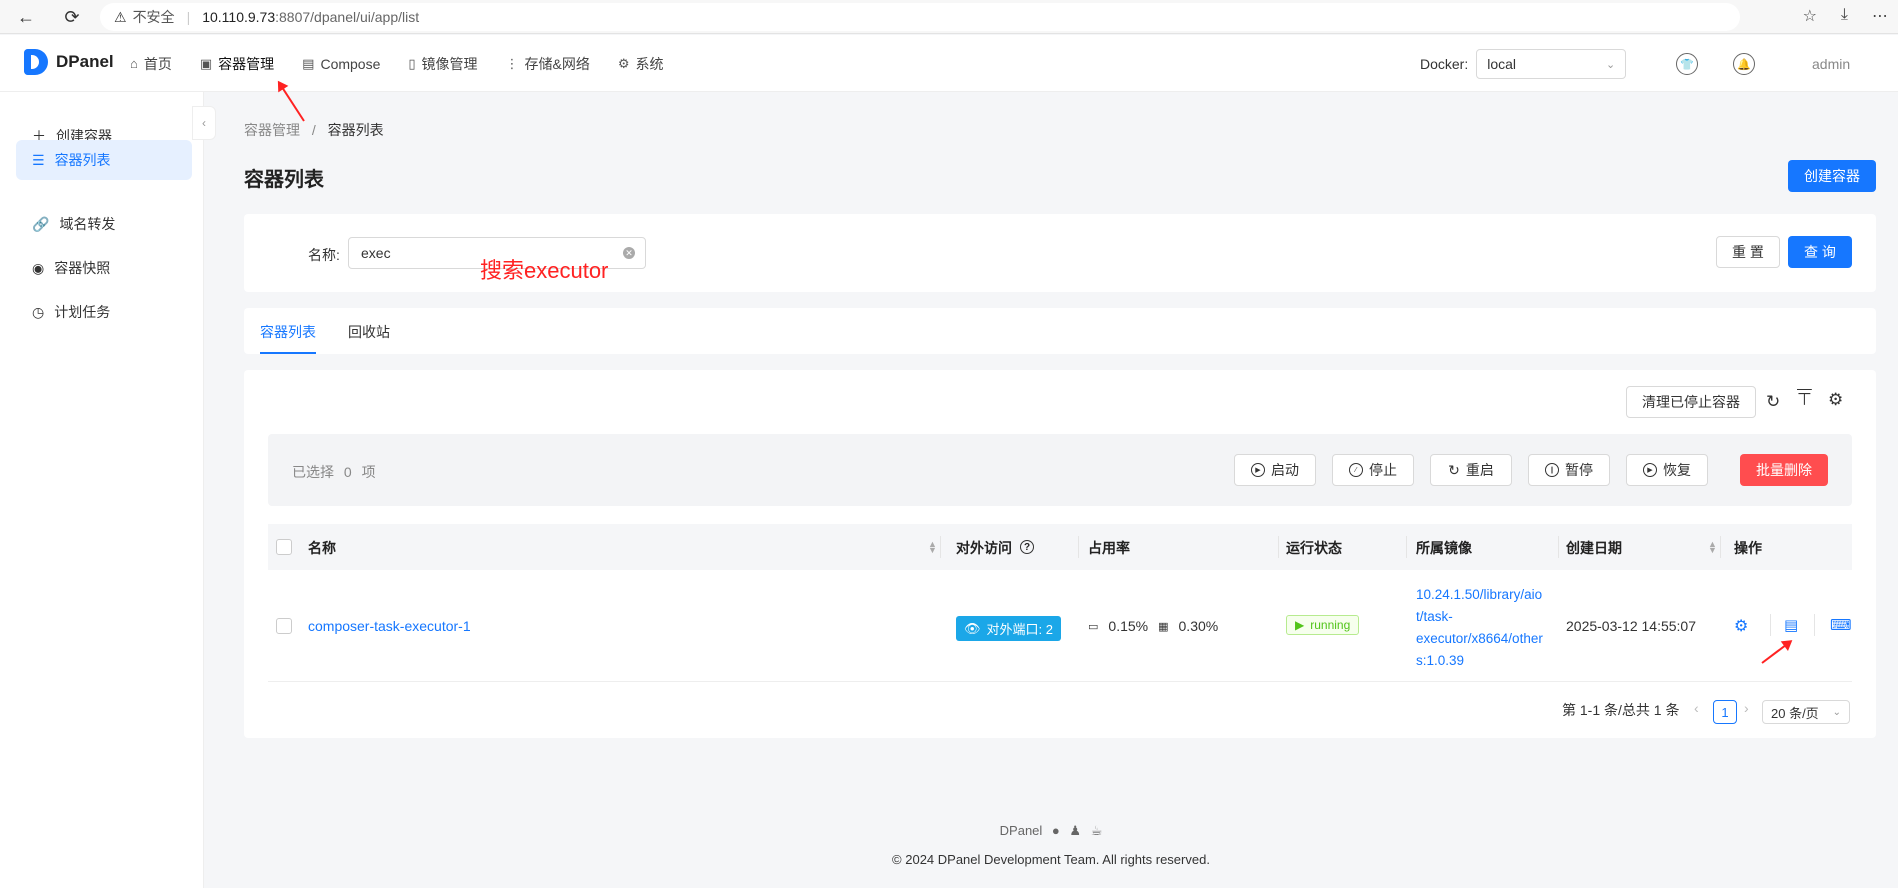  What do you see at coordinates (1330, 625) in the screenshot?
I see `status-label: running` at bounding box center [1330, 625].